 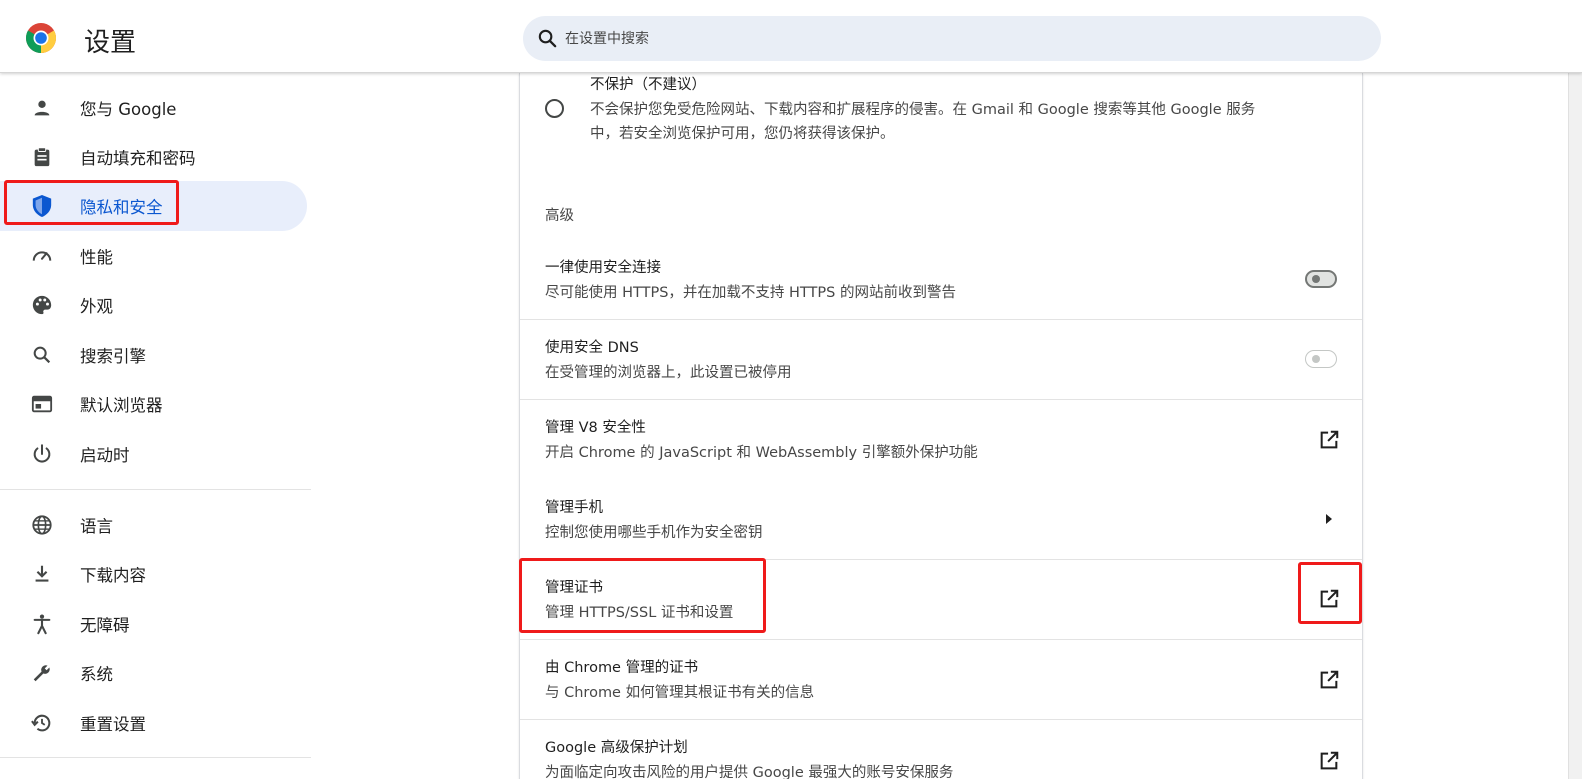 What do you see at coordinates (105, 625) in the screenshot?
I see `sidebar-item-label: 无障碍` at bounding box center [105, 625].